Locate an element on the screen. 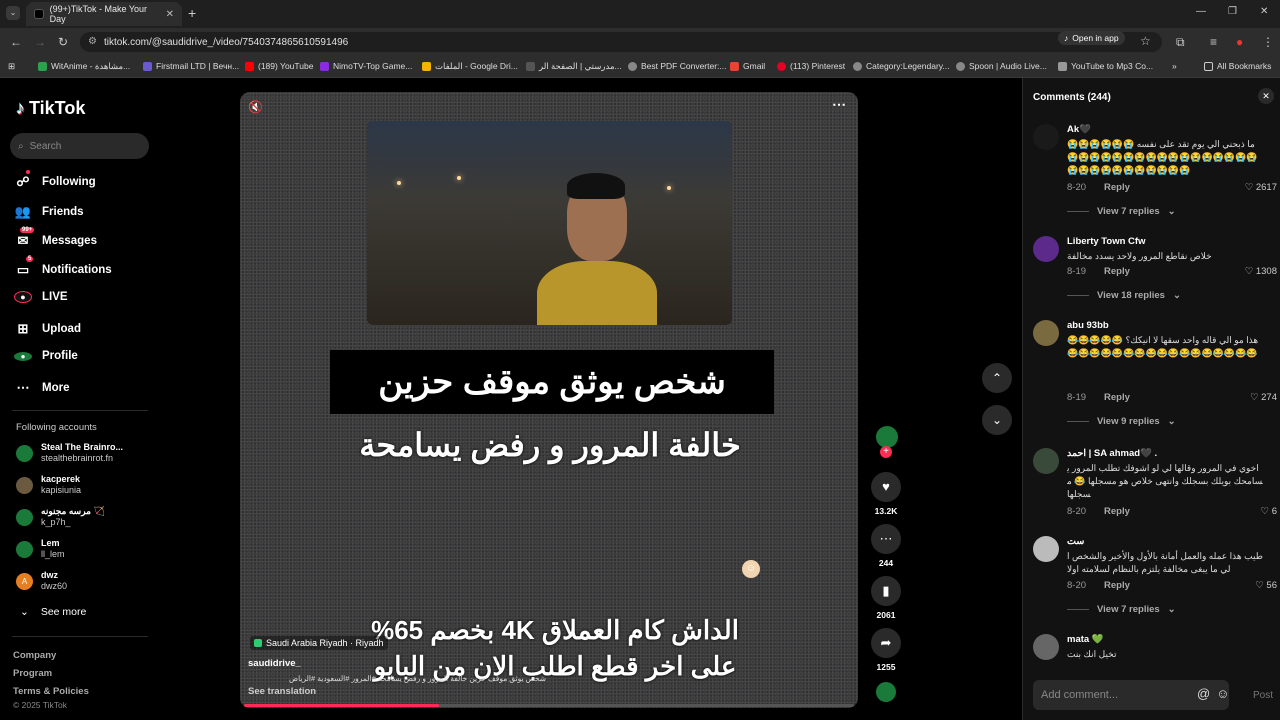 The image size is (1280, 720). creator-avatar is located at coordinates (887, 437).